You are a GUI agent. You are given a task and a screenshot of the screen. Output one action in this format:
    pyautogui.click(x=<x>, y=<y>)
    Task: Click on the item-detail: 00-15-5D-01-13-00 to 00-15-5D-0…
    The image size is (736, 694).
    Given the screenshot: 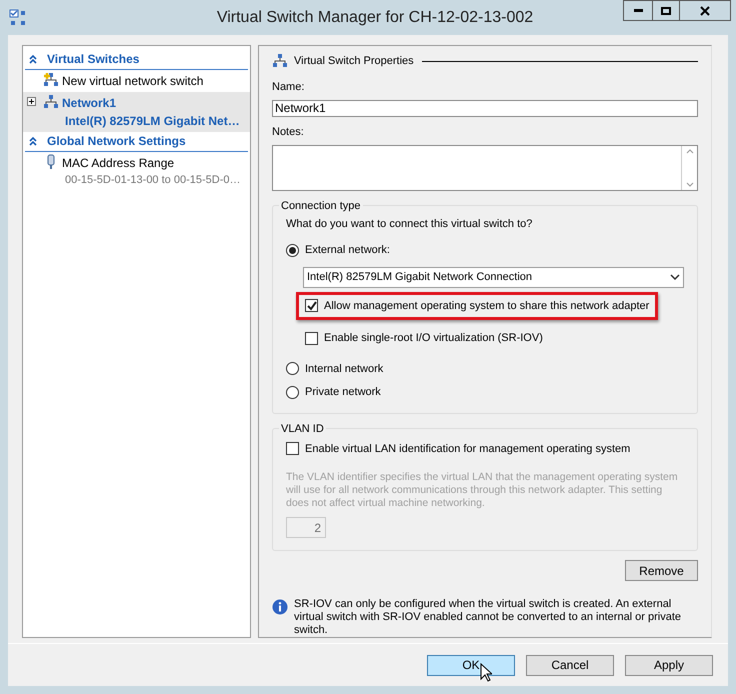 What is the action you would take?
    pyautogui.click(x=152, y=180)
    